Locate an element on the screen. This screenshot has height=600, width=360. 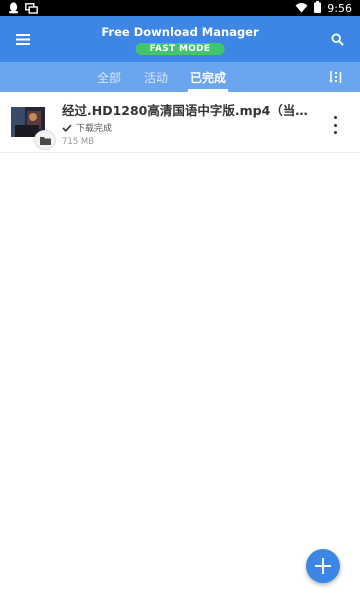
more-vert-icon is located at coordinates (335, 117).